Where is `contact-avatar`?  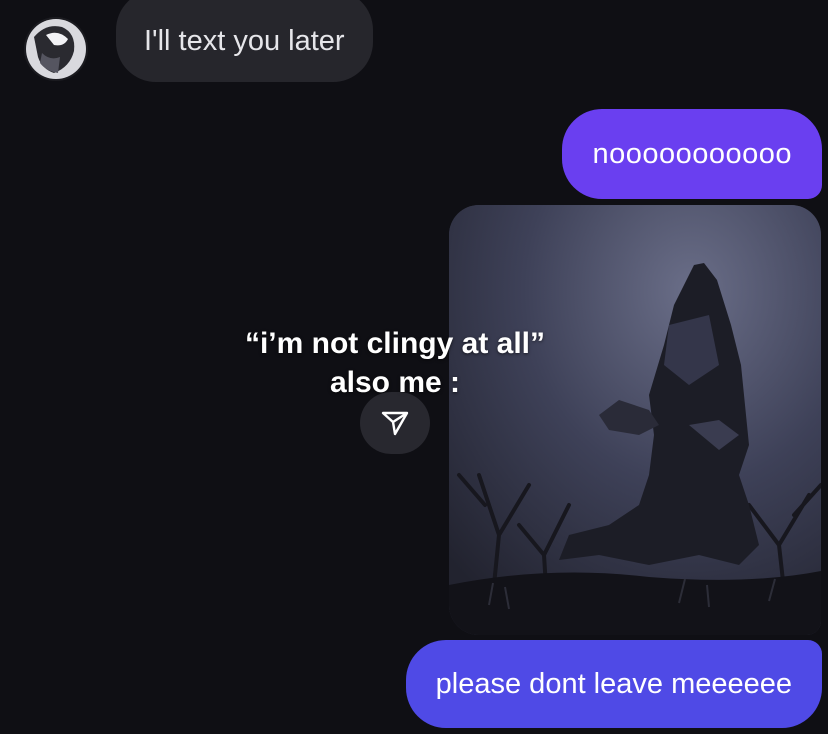 contact-avatar is located at coordinates (56, 49).